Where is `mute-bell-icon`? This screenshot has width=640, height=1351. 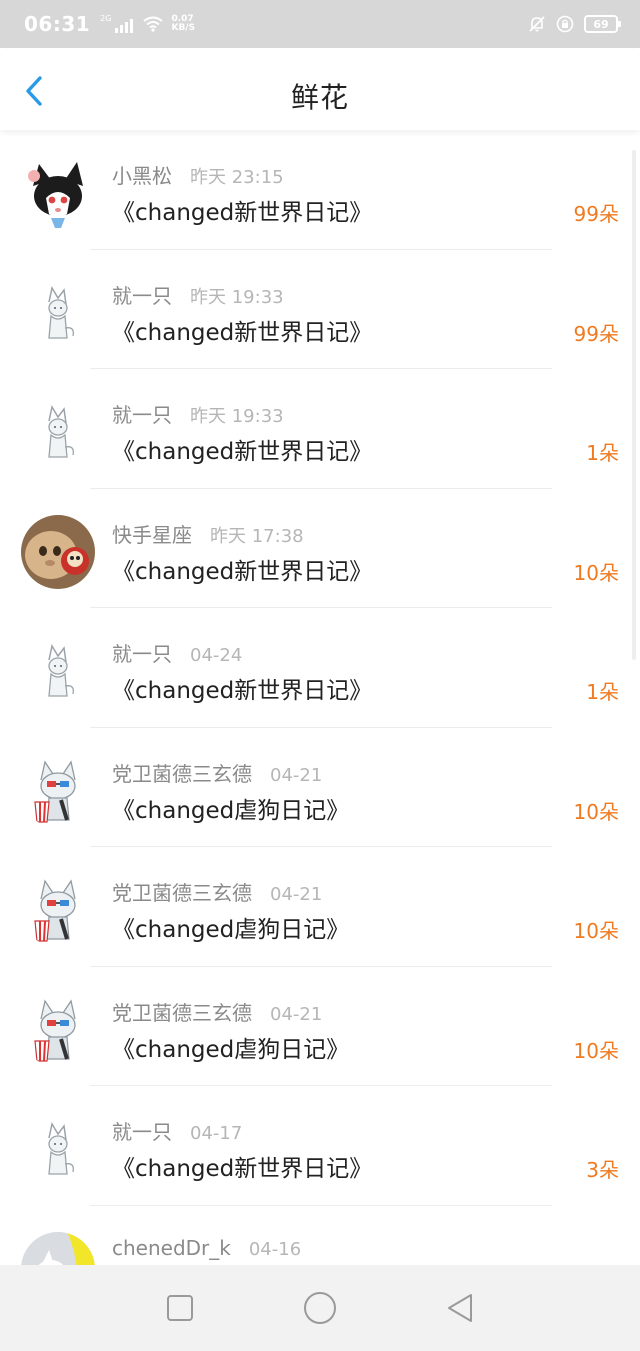
mute-bell-icon is located at coordinates (537, 24).